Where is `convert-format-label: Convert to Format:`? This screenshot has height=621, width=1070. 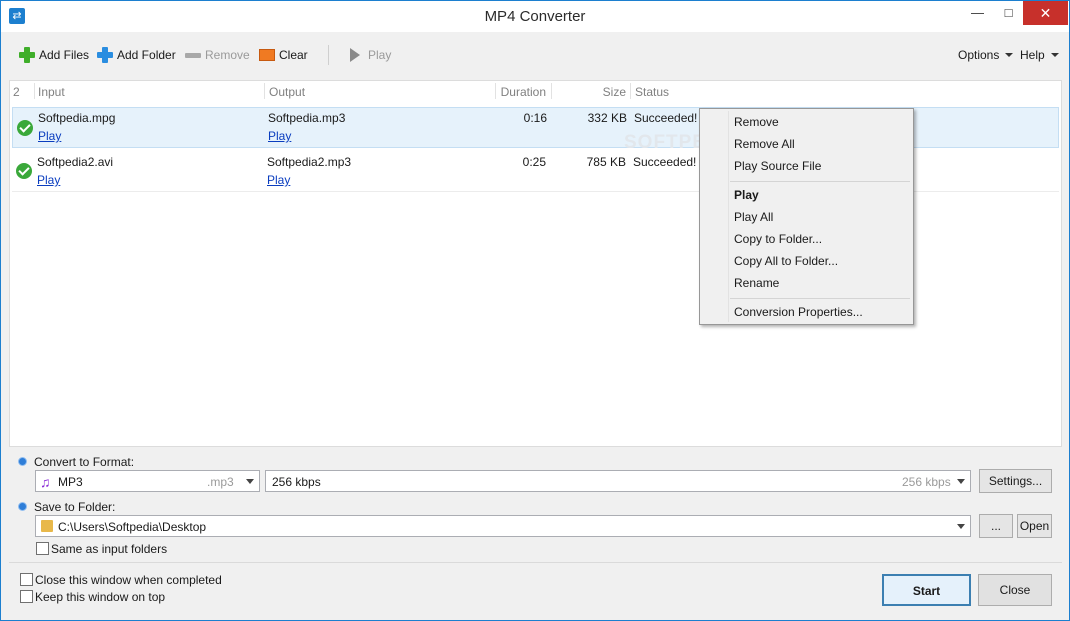
convert-format-label: Convert to Format: is located at coordinates (84, 462).